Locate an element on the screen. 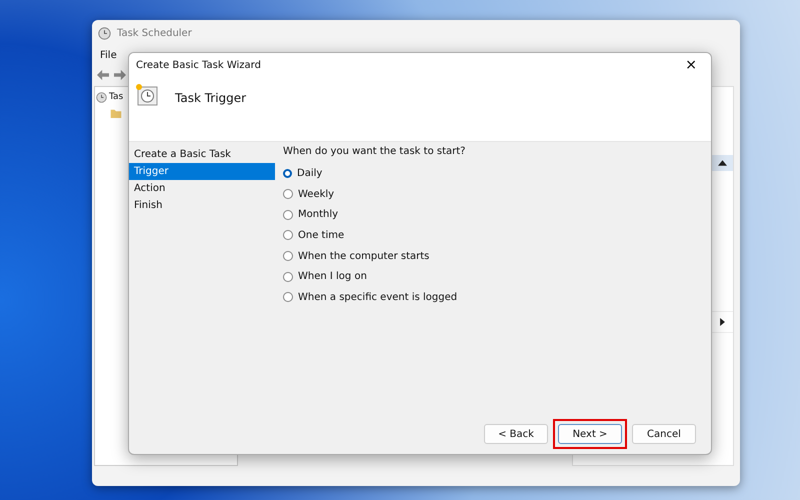 Image resolution: width=800 pixels, height=500 pixels. option-label: When I log on is located at coordinates (332, 276).